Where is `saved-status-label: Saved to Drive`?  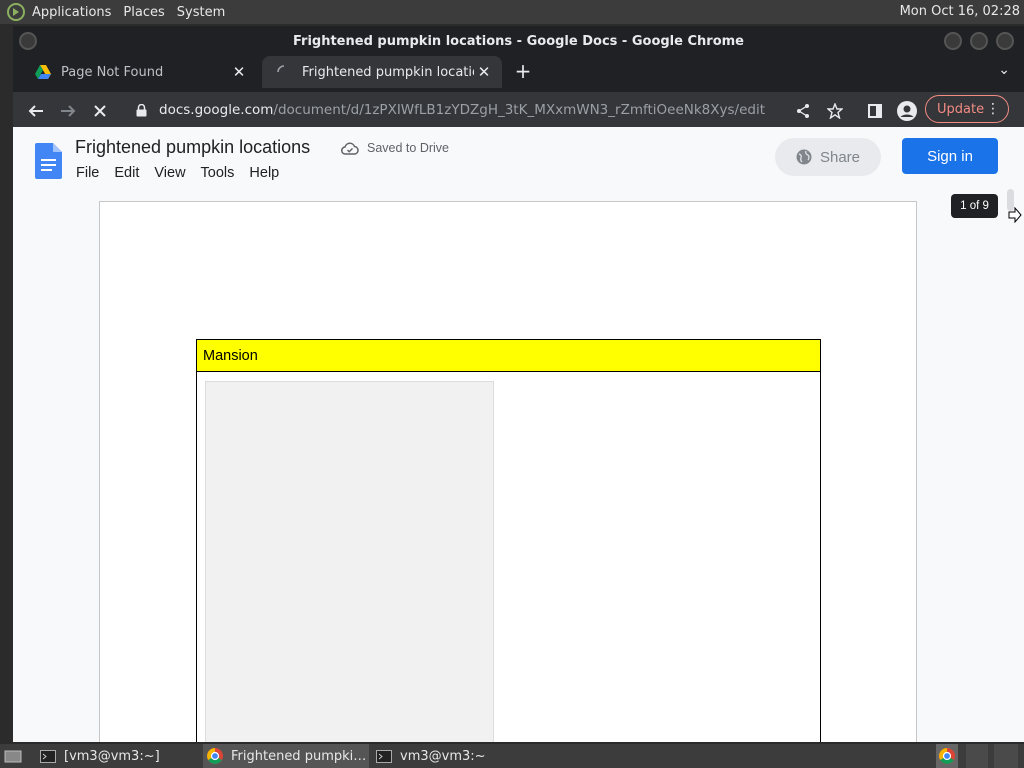 saved-status-label: Saved to Drive is located at coordinates (408, 148).